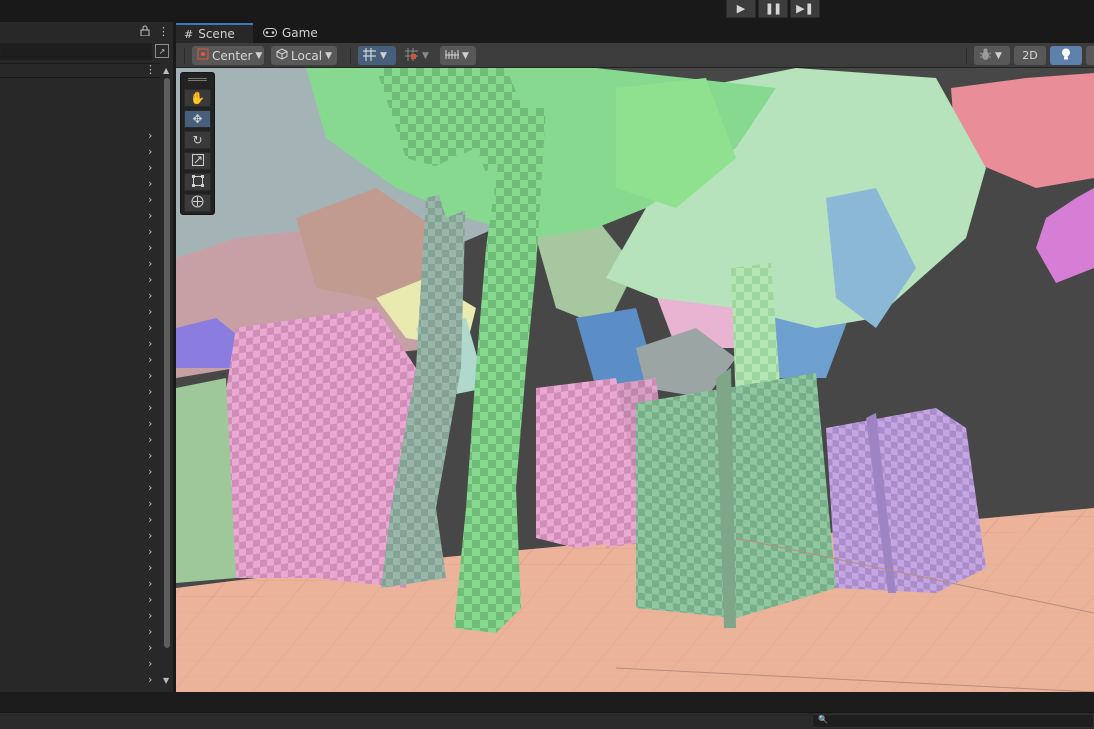 The image size is (1094, 729). Describe the element at coordinates (167, 363) in the screenshot. I see `scrollbar-thumb` at that location.